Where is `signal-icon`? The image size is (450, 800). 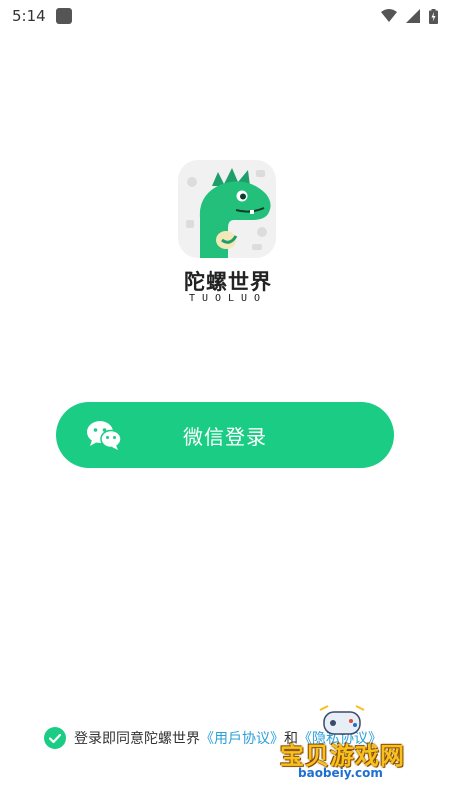 signal-icon is located at coordinates (413, 16).